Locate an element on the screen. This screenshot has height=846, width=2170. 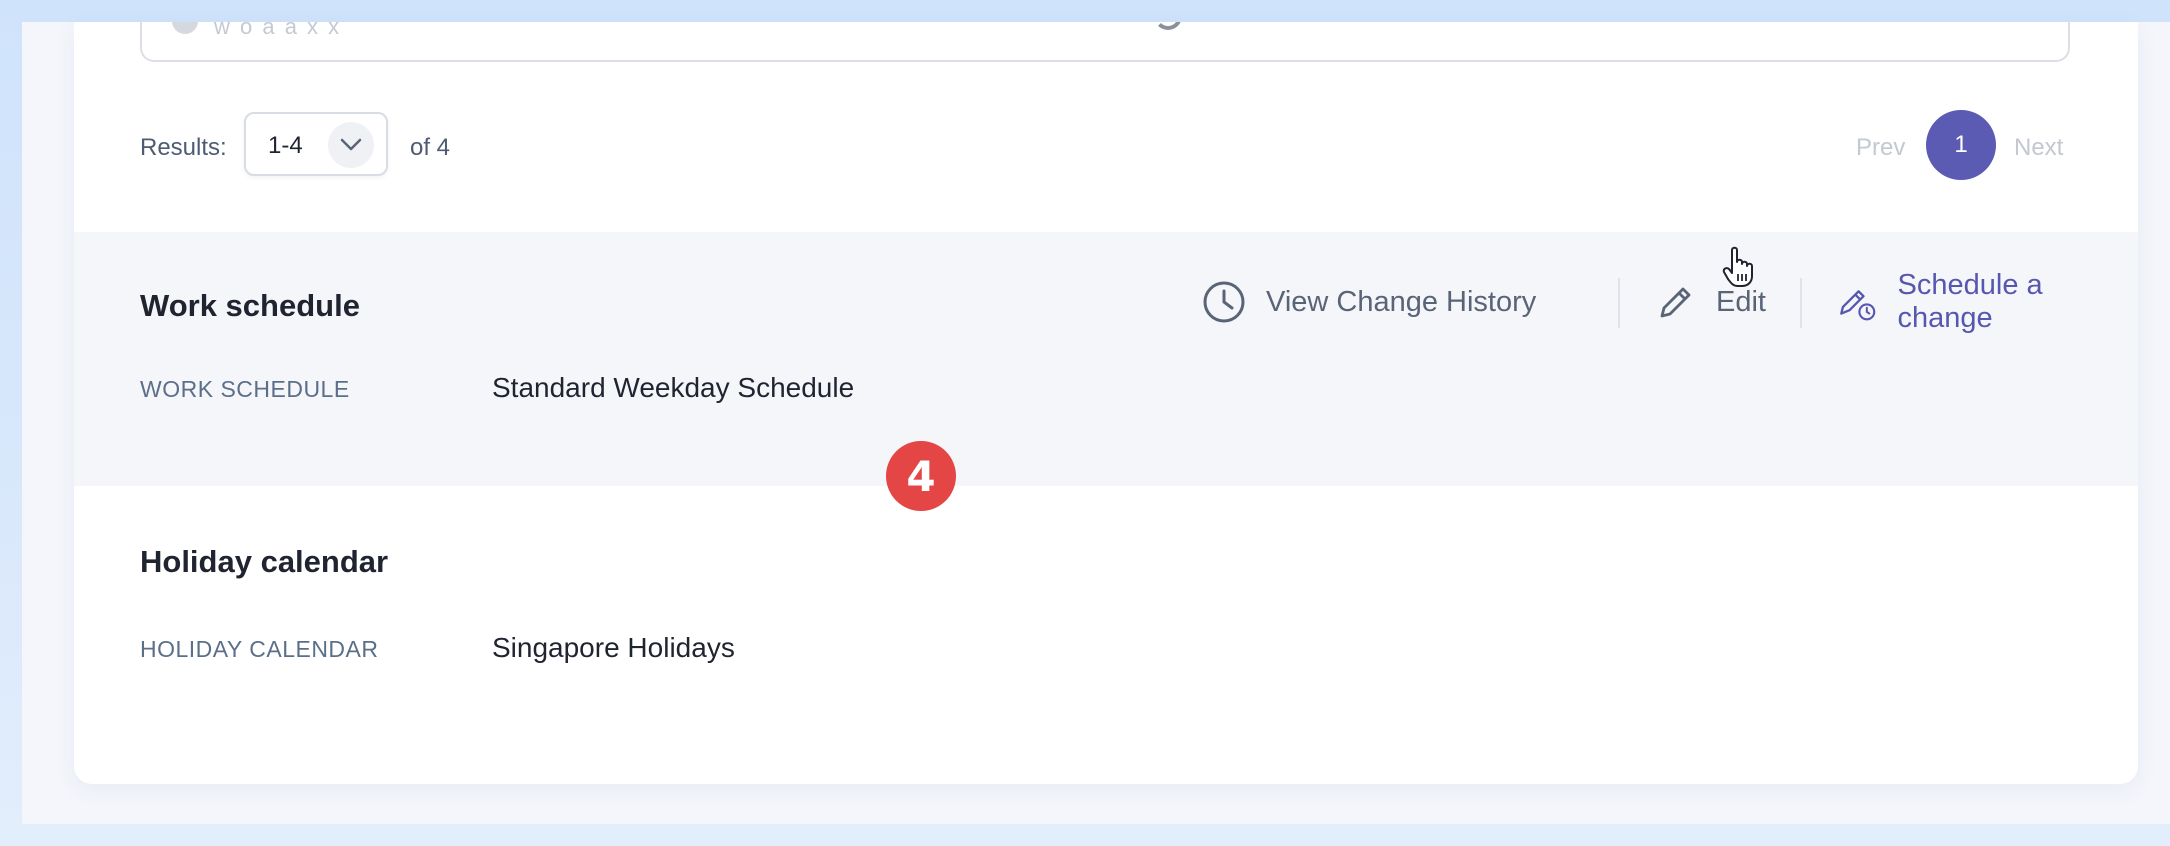
prev-page-button: Prev is located at coordinates (1880, 148).